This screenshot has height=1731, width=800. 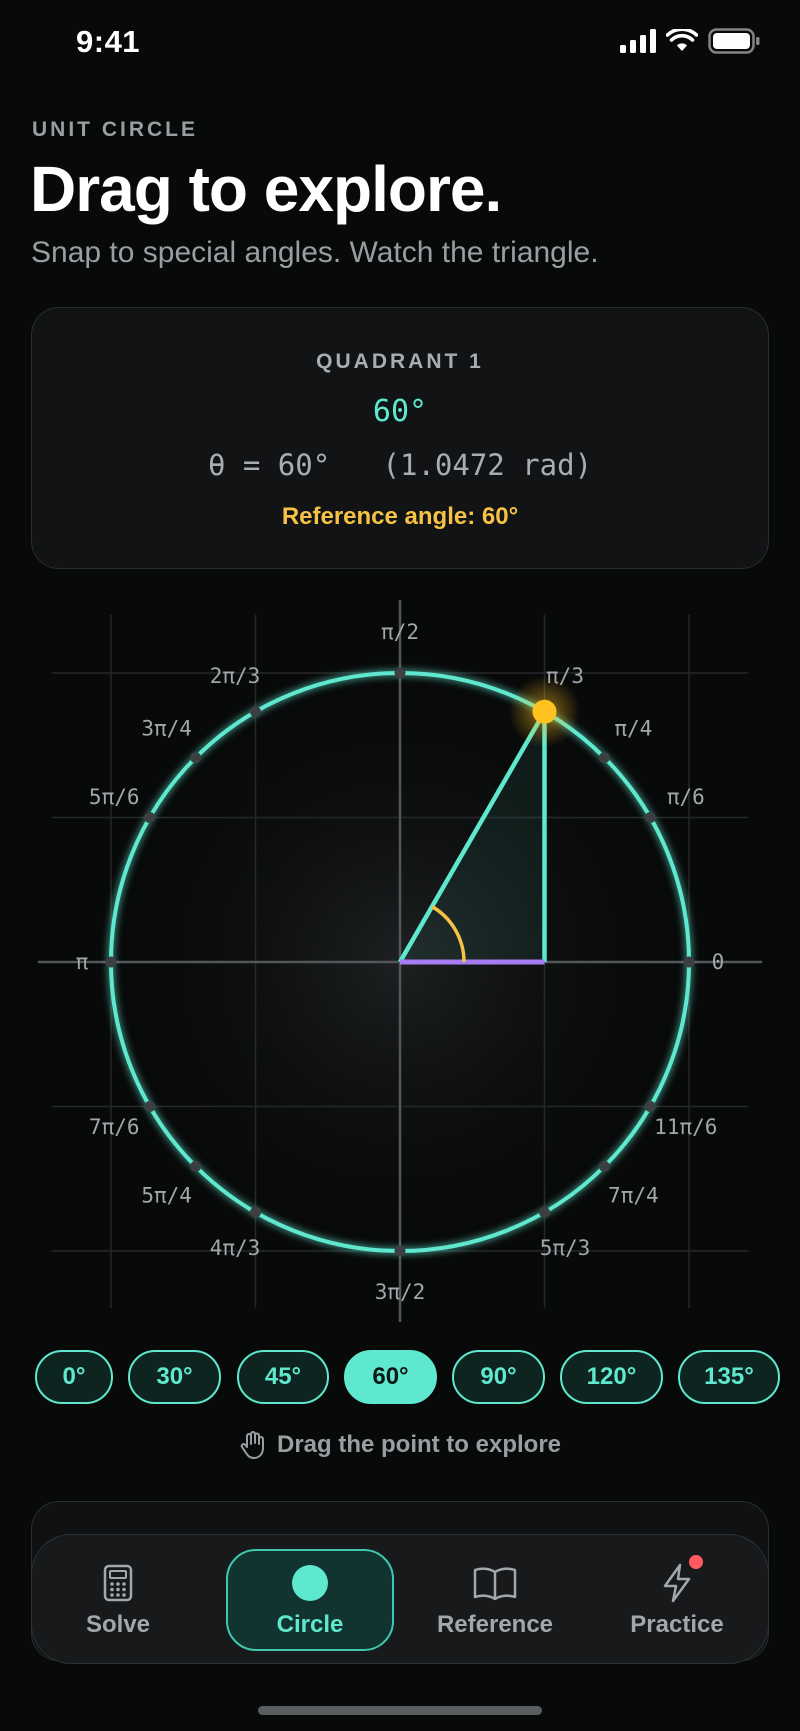 I want to click on status-bar: 9:41, so click(x=400, y=45).